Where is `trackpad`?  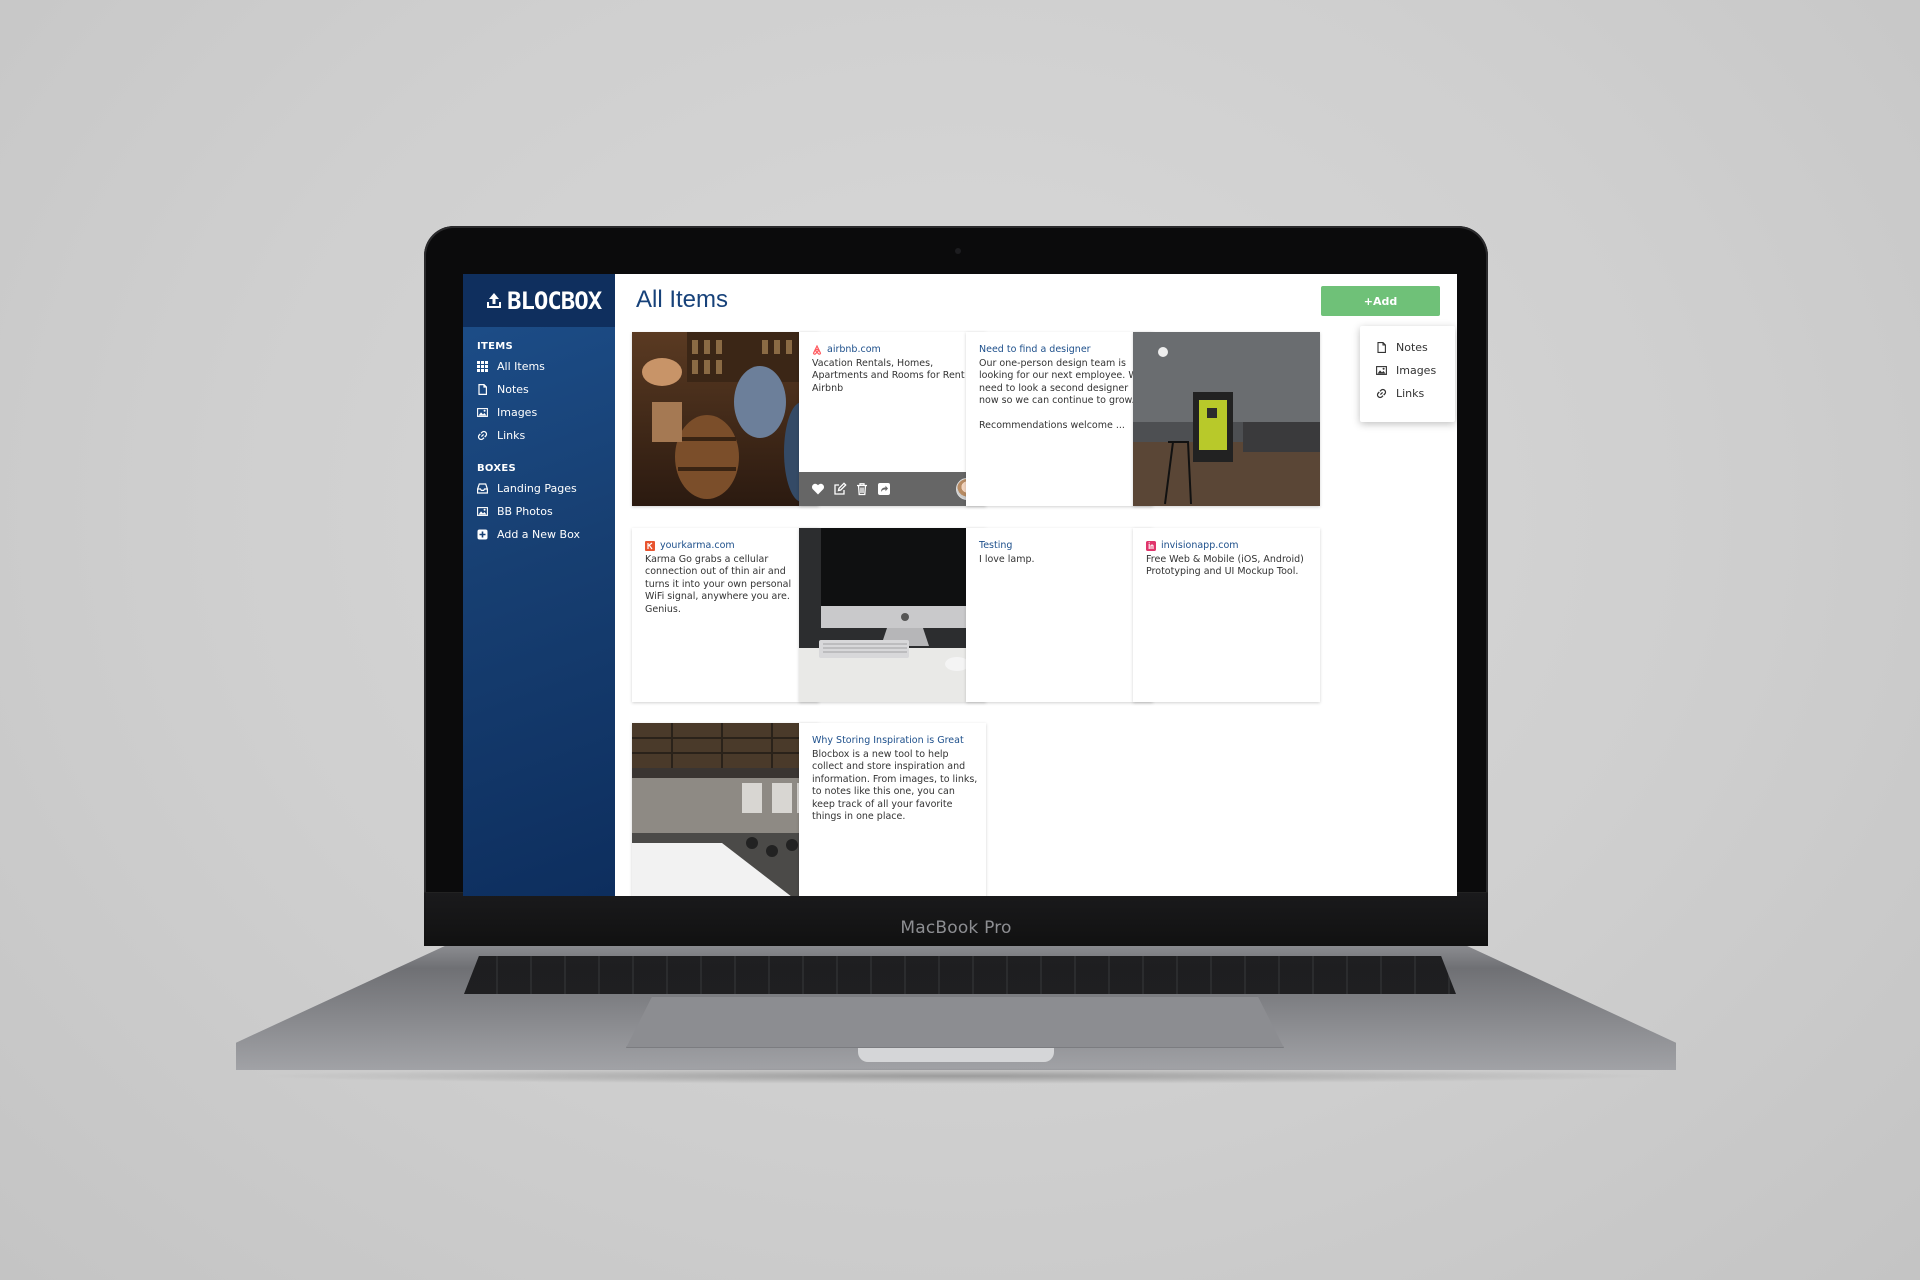
trackpad is located at coordinates (955, 1022).